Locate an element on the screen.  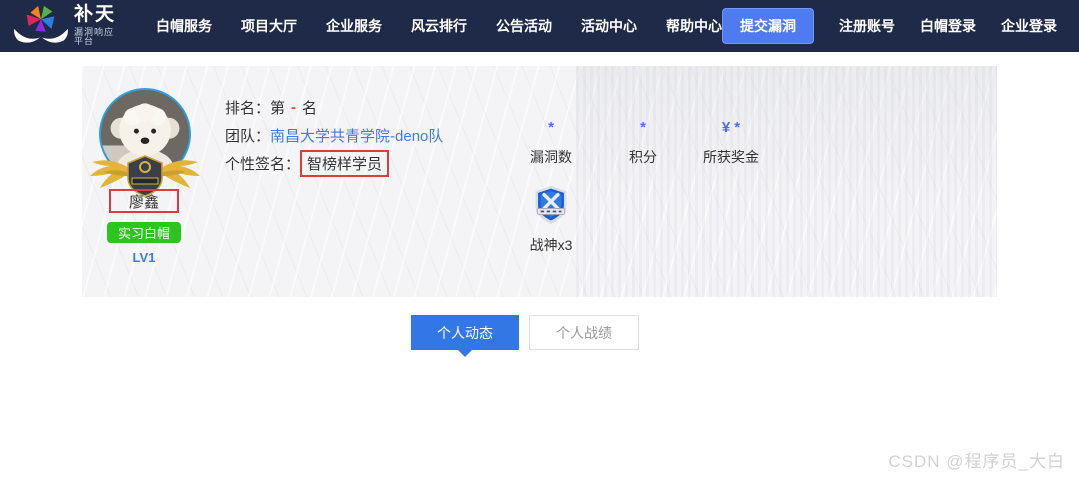
signature-row: 个性签名： 智榜样学员 is located at coordinates (334, 163).